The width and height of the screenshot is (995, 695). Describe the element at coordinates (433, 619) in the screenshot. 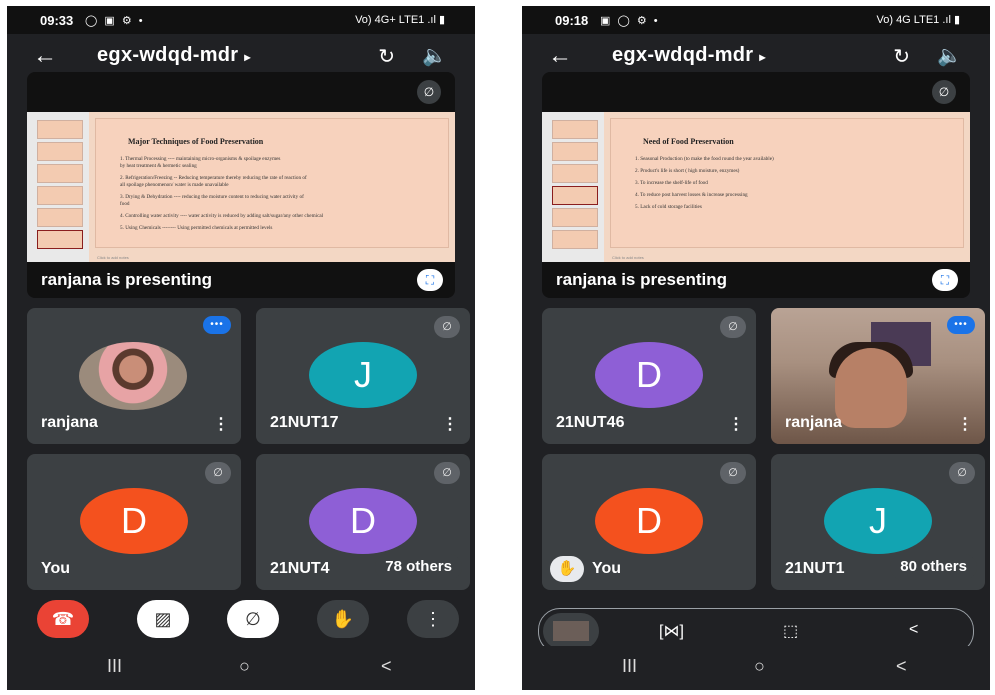

I see `more-options-button: ⋮` at that location.